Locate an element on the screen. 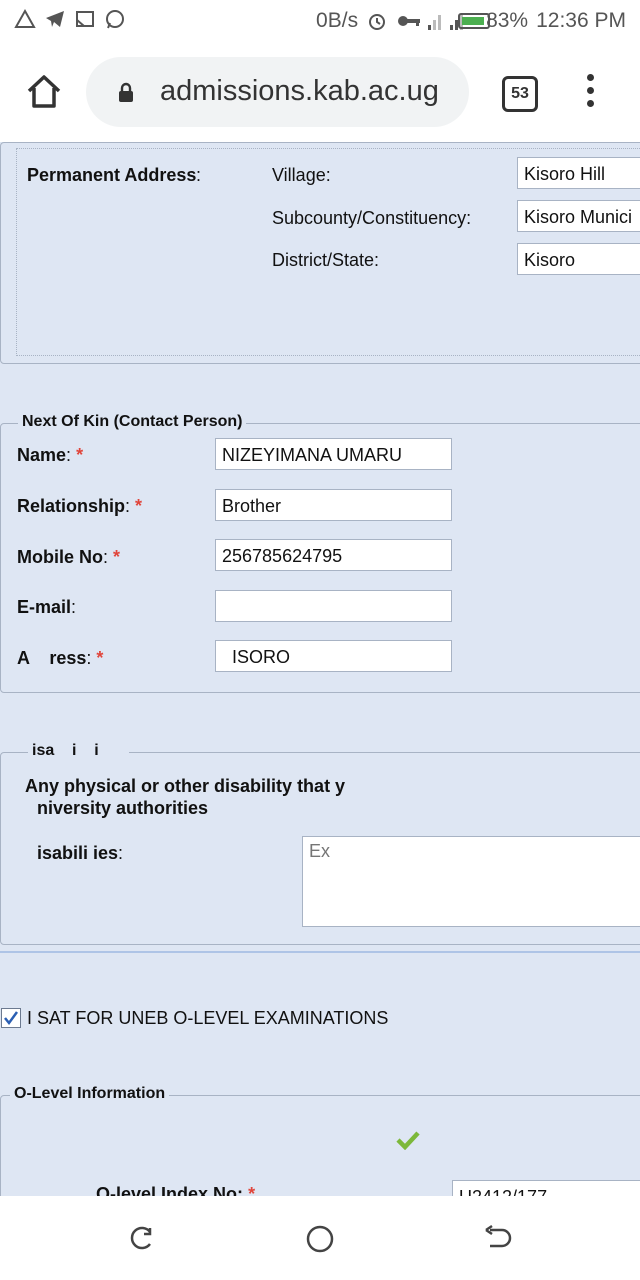 The height and width of the screenshot is (1280, 640). home-button is located at coordinates (44, 92).